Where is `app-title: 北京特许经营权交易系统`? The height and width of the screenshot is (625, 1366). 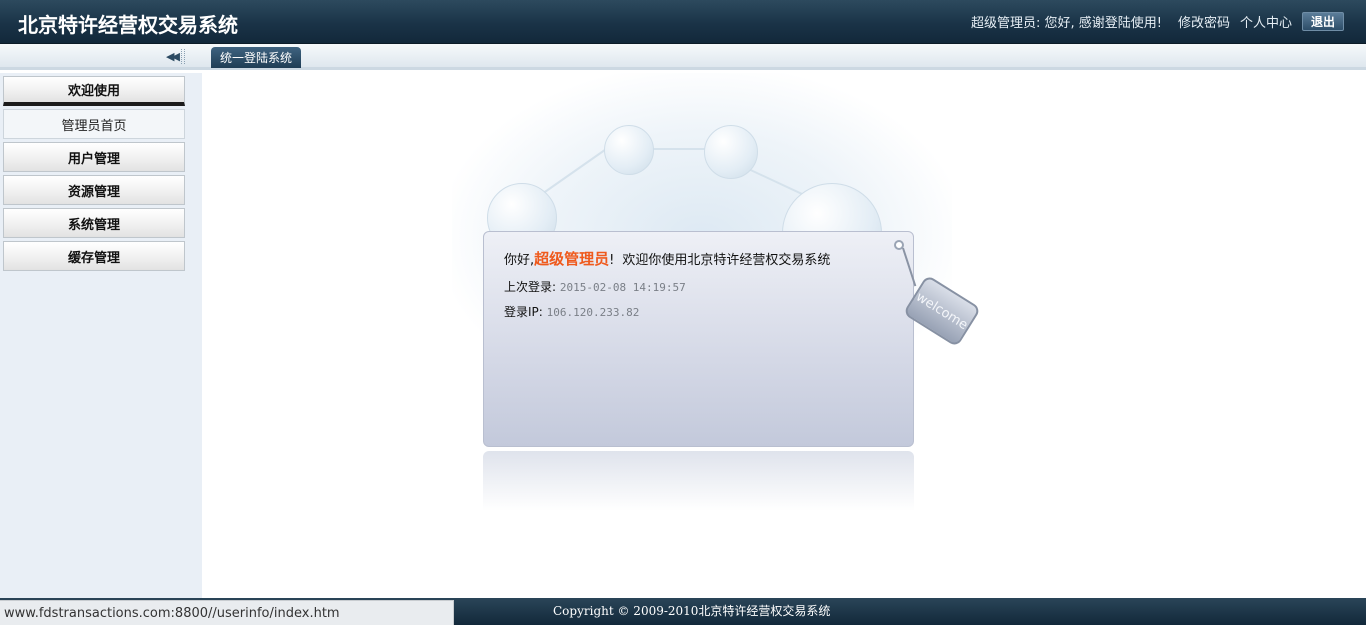
app-title: 北京特许经营权交易系统 is located at coordinates (128, 25).